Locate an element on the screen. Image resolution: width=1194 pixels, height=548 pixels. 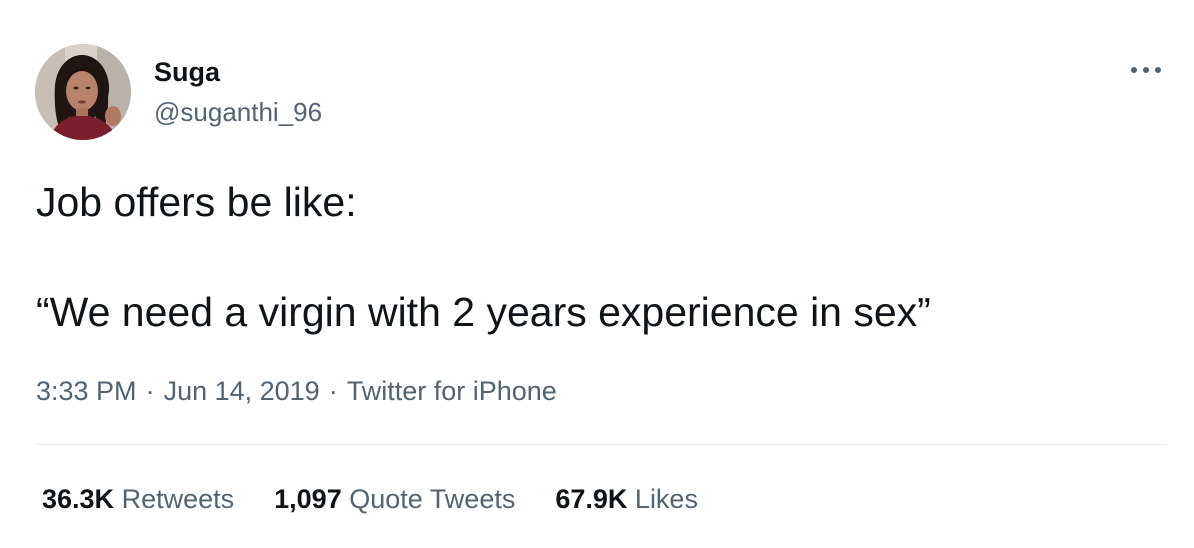
likes-label: Likes is located at coordinates (666, 499).